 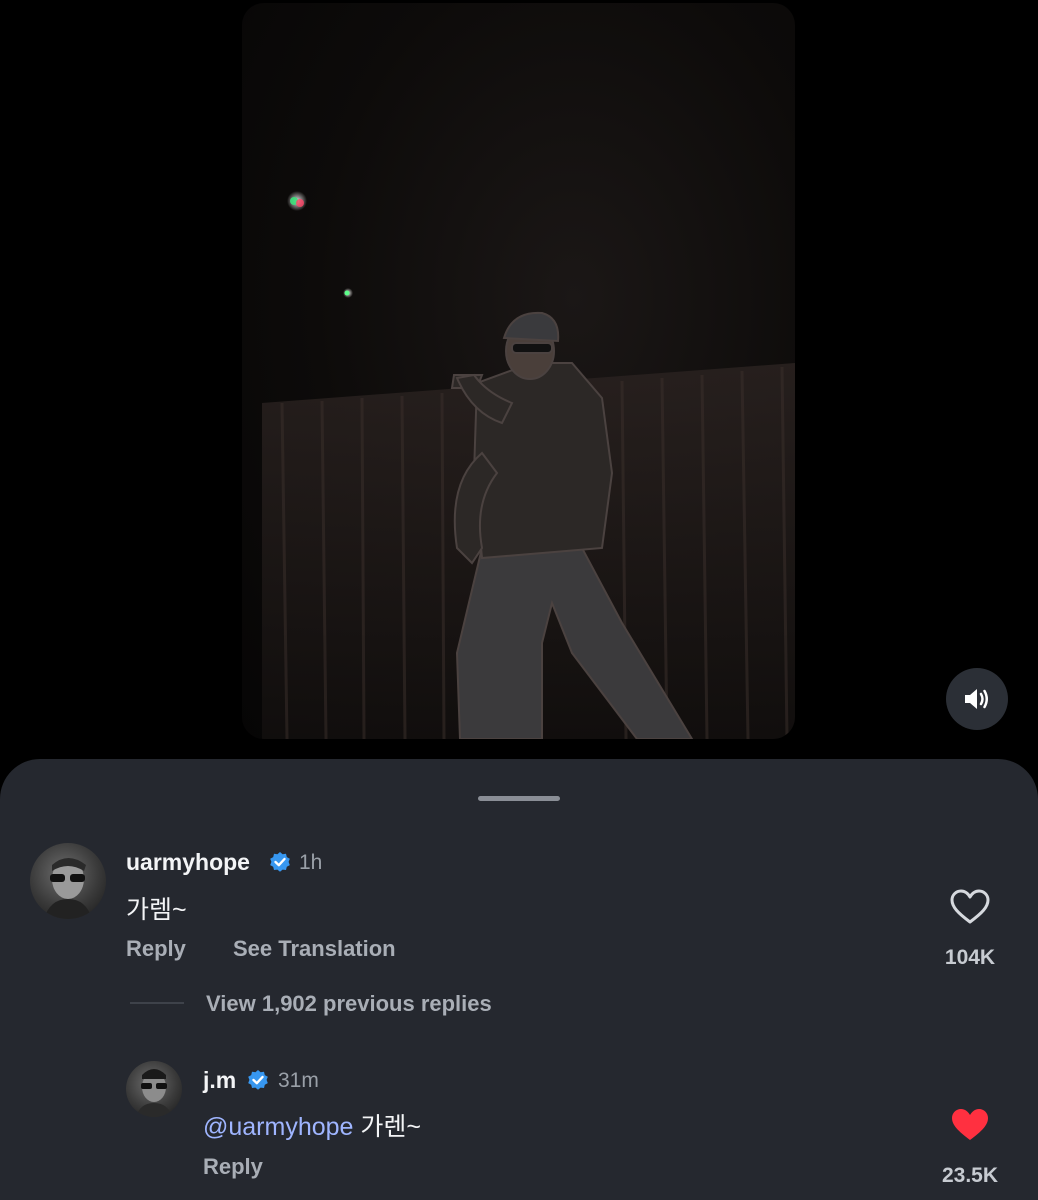 I want to click on heart-outline-icon, so click(x=970, y=907).